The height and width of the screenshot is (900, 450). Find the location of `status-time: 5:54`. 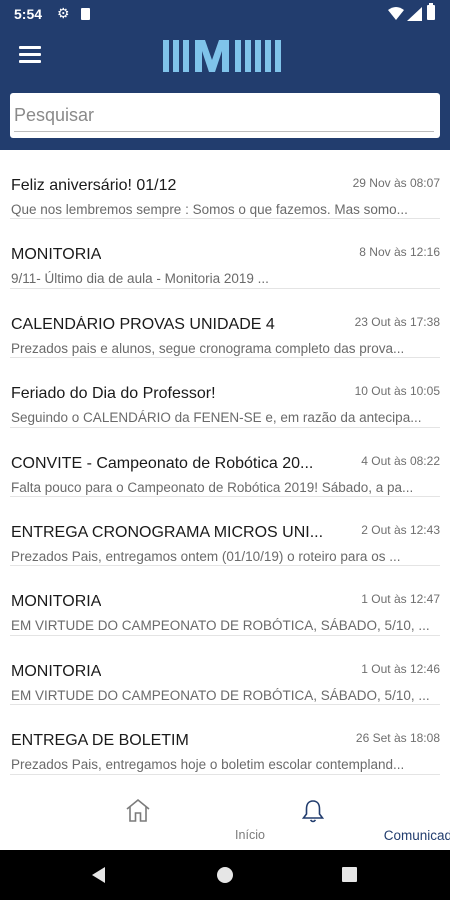

status-time: 5:54 is located at coordinates (28, 14).